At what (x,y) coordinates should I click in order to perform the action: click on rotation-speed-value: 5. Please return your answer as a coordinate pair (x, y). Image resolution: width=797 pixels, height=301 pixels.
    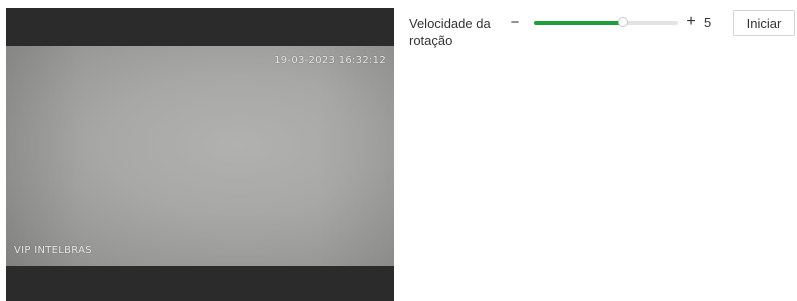
    Looking at the image, I should click on (708, 22).